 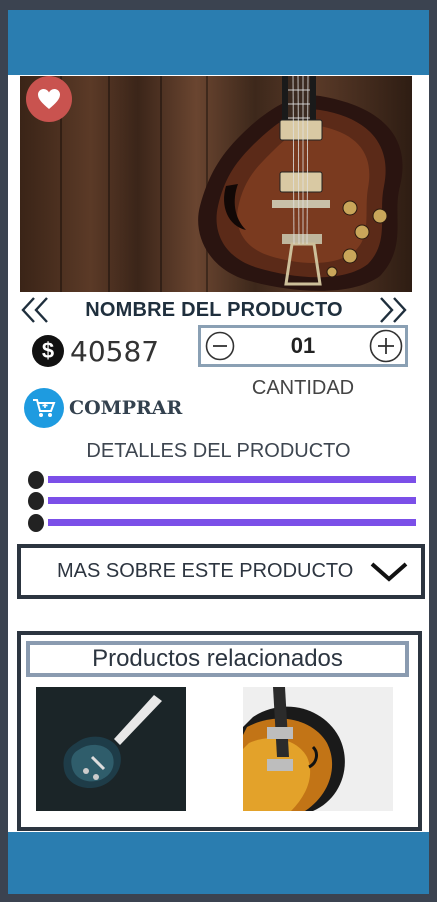 I want to click on chevron-down-icon, so click(x=389, y=572).